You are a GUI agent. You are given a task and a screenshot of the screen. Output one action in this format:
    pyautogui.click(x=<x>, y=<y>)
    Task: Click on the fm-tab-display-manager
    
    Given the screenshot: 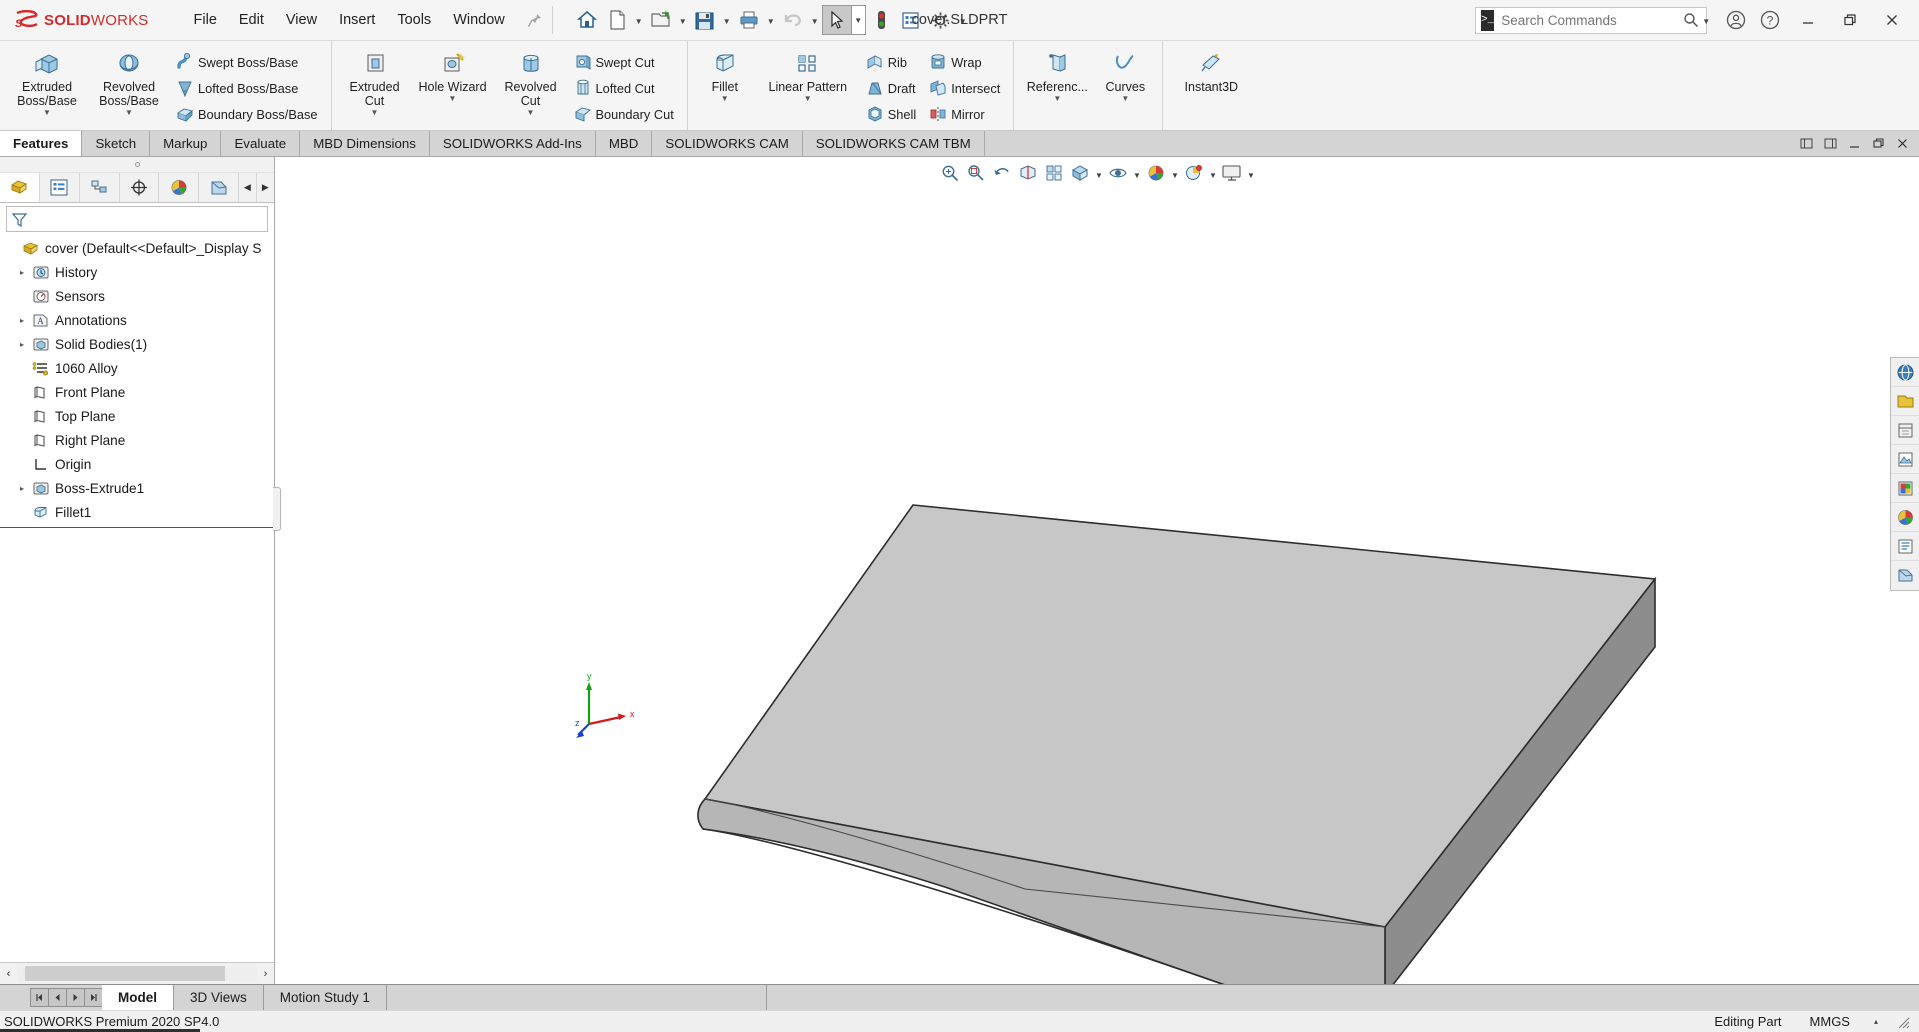 What is the action you would take?
    pyautogui.click(x=179, y=187)
    